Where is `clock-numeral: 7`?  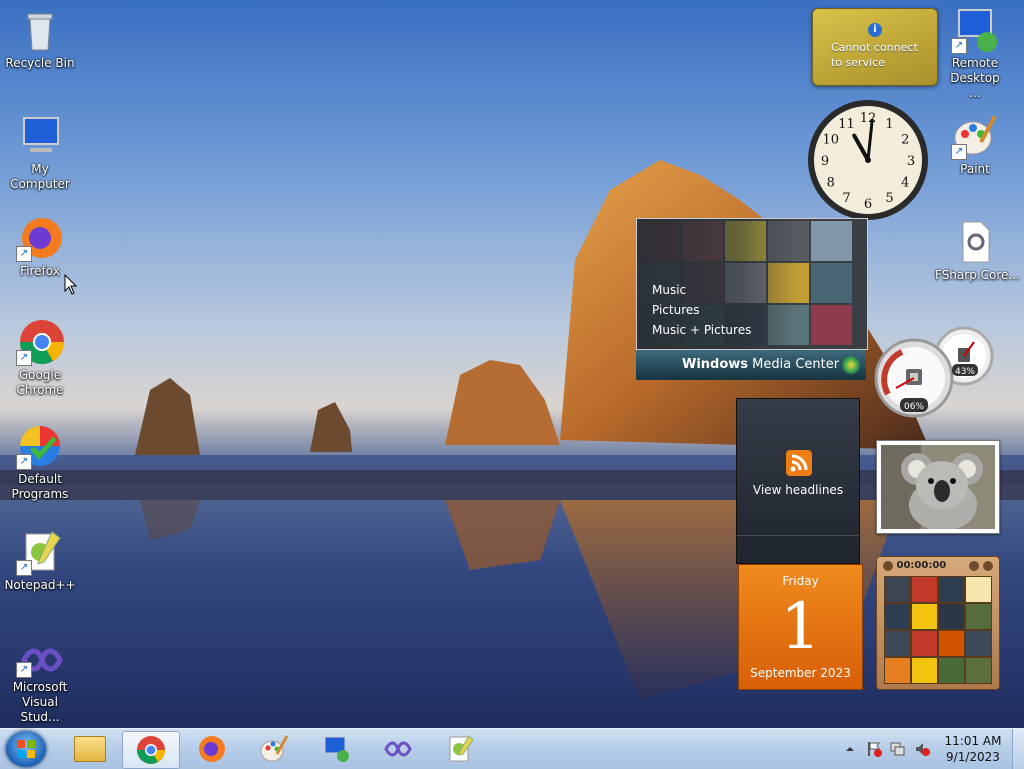 clock-numeral: 7 is located at coordinates (846, 198).